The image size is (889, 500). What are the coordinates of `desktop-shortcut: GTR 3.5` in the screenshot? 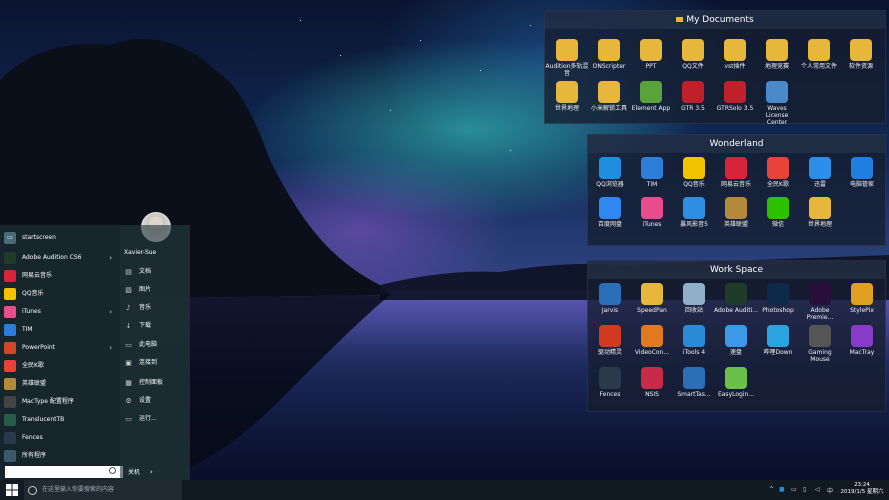 It's located at (693, 96).